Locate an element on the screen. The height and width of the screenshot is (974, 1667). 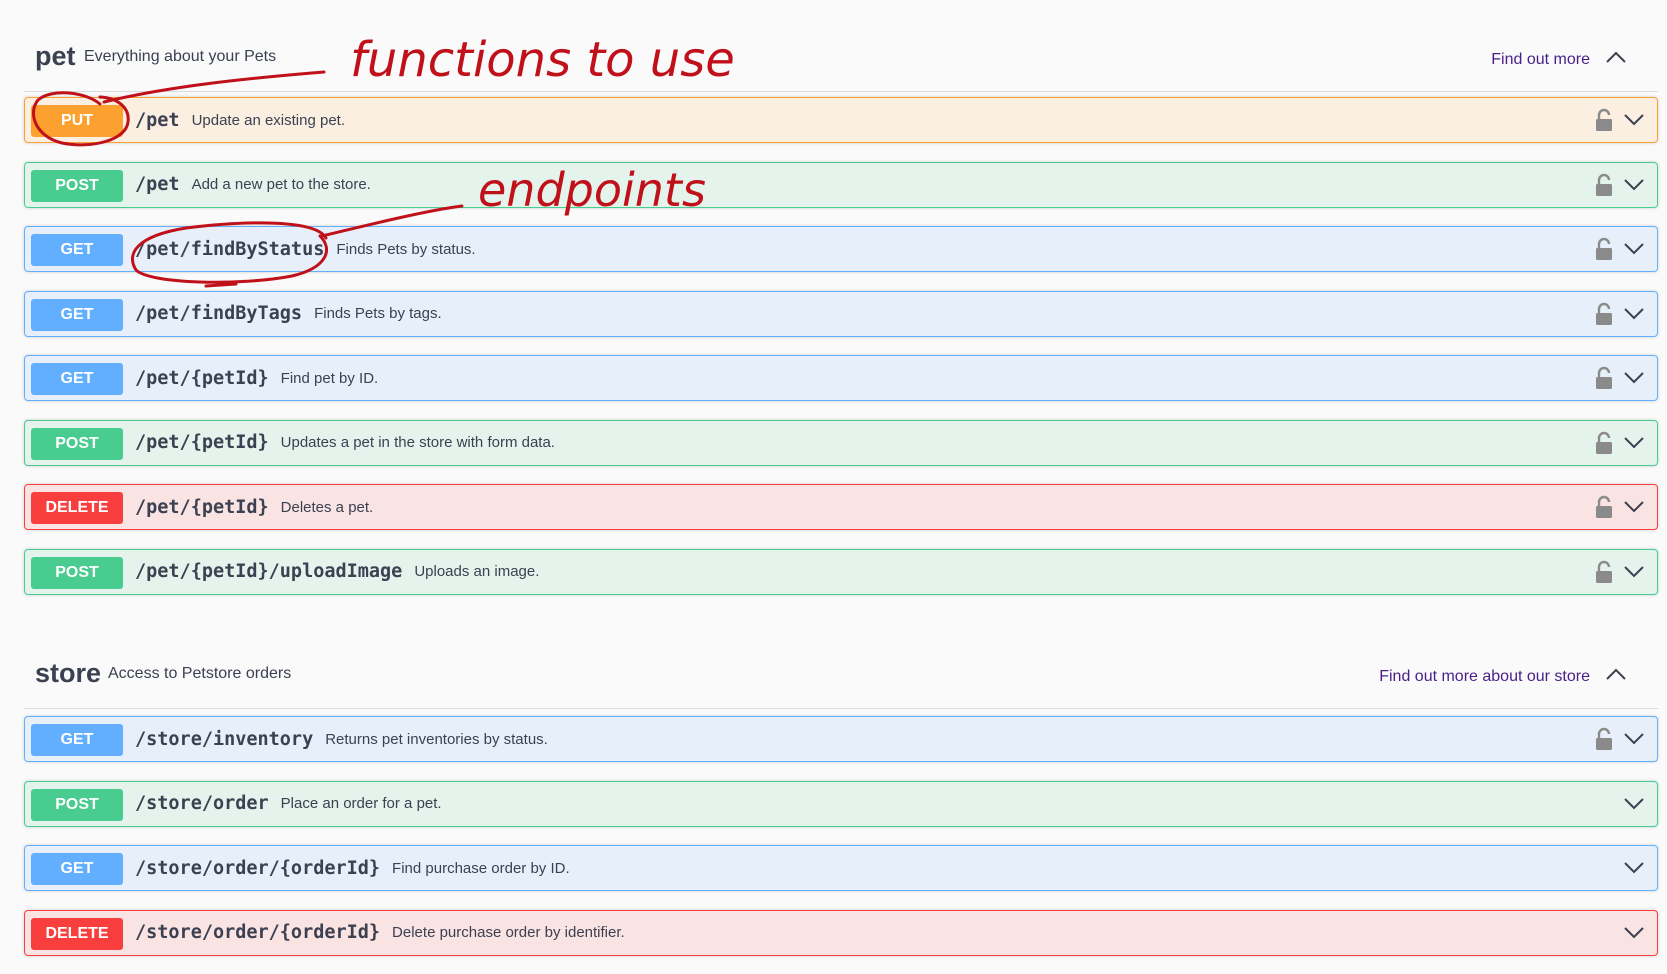
tag-description: Access to Petstore orders is located at coordinates (200, 673).